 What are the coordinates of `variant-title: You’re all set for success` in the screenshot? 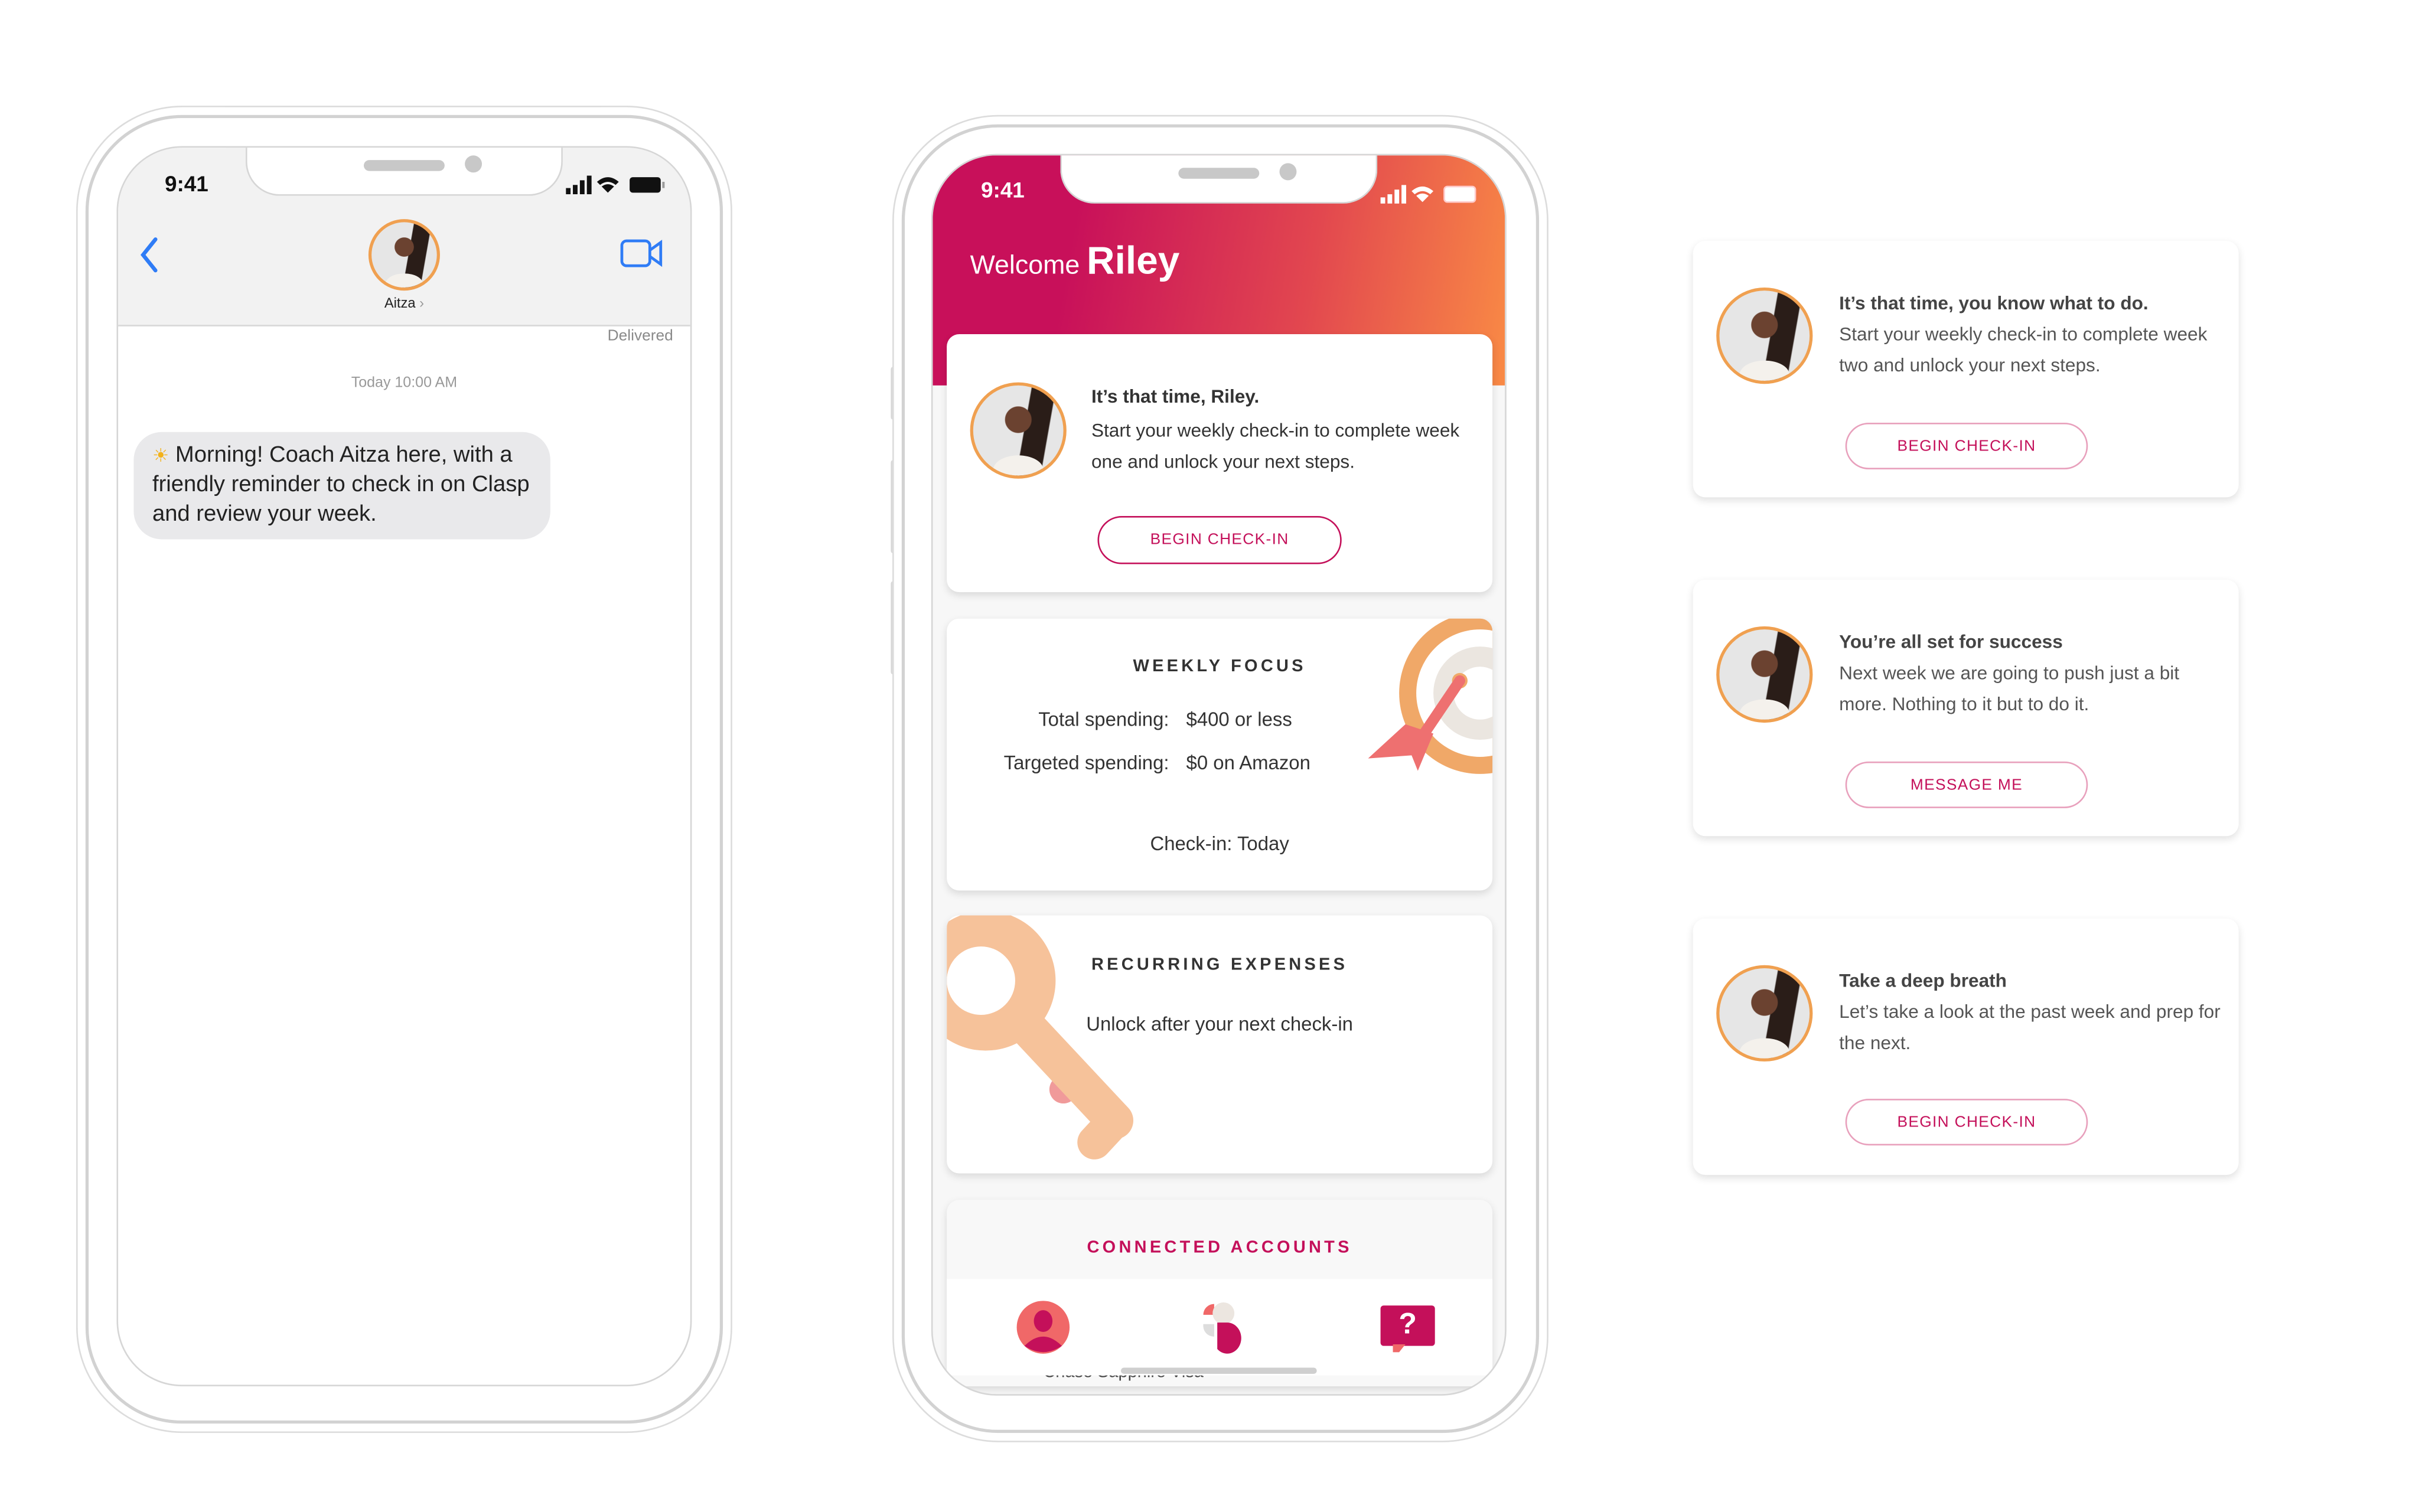 It's located at (1951, 642).